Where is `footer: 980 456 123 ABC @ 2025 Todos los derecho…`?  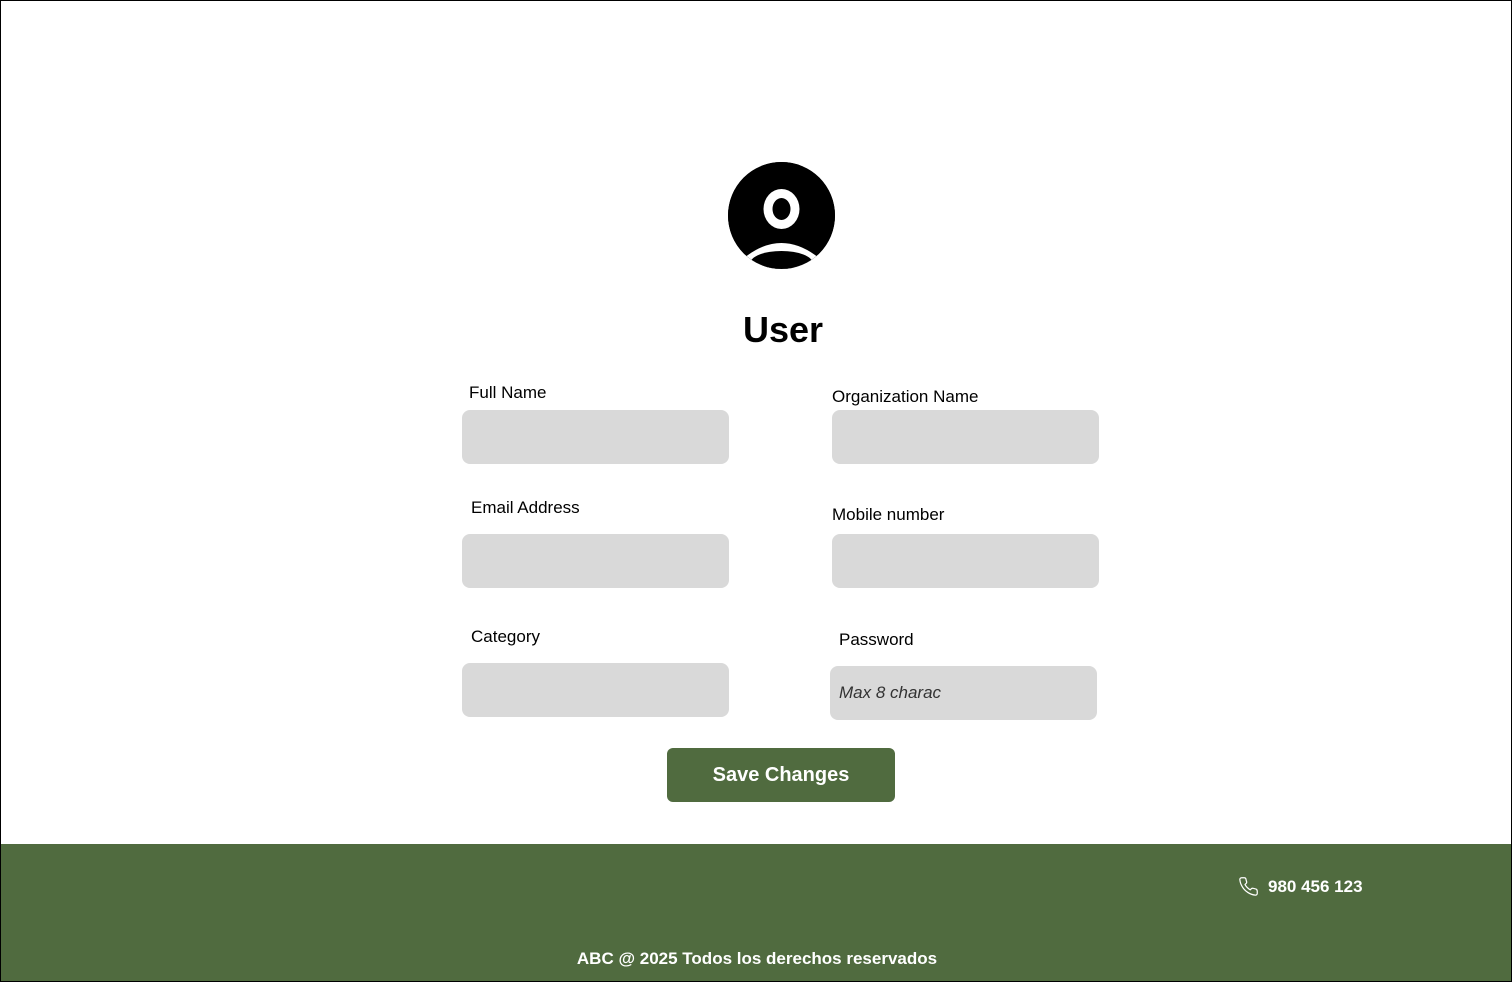 footer: 980 456 123 ABC @ 2025 Todos los derecho… is located at coordinates (756, 912).